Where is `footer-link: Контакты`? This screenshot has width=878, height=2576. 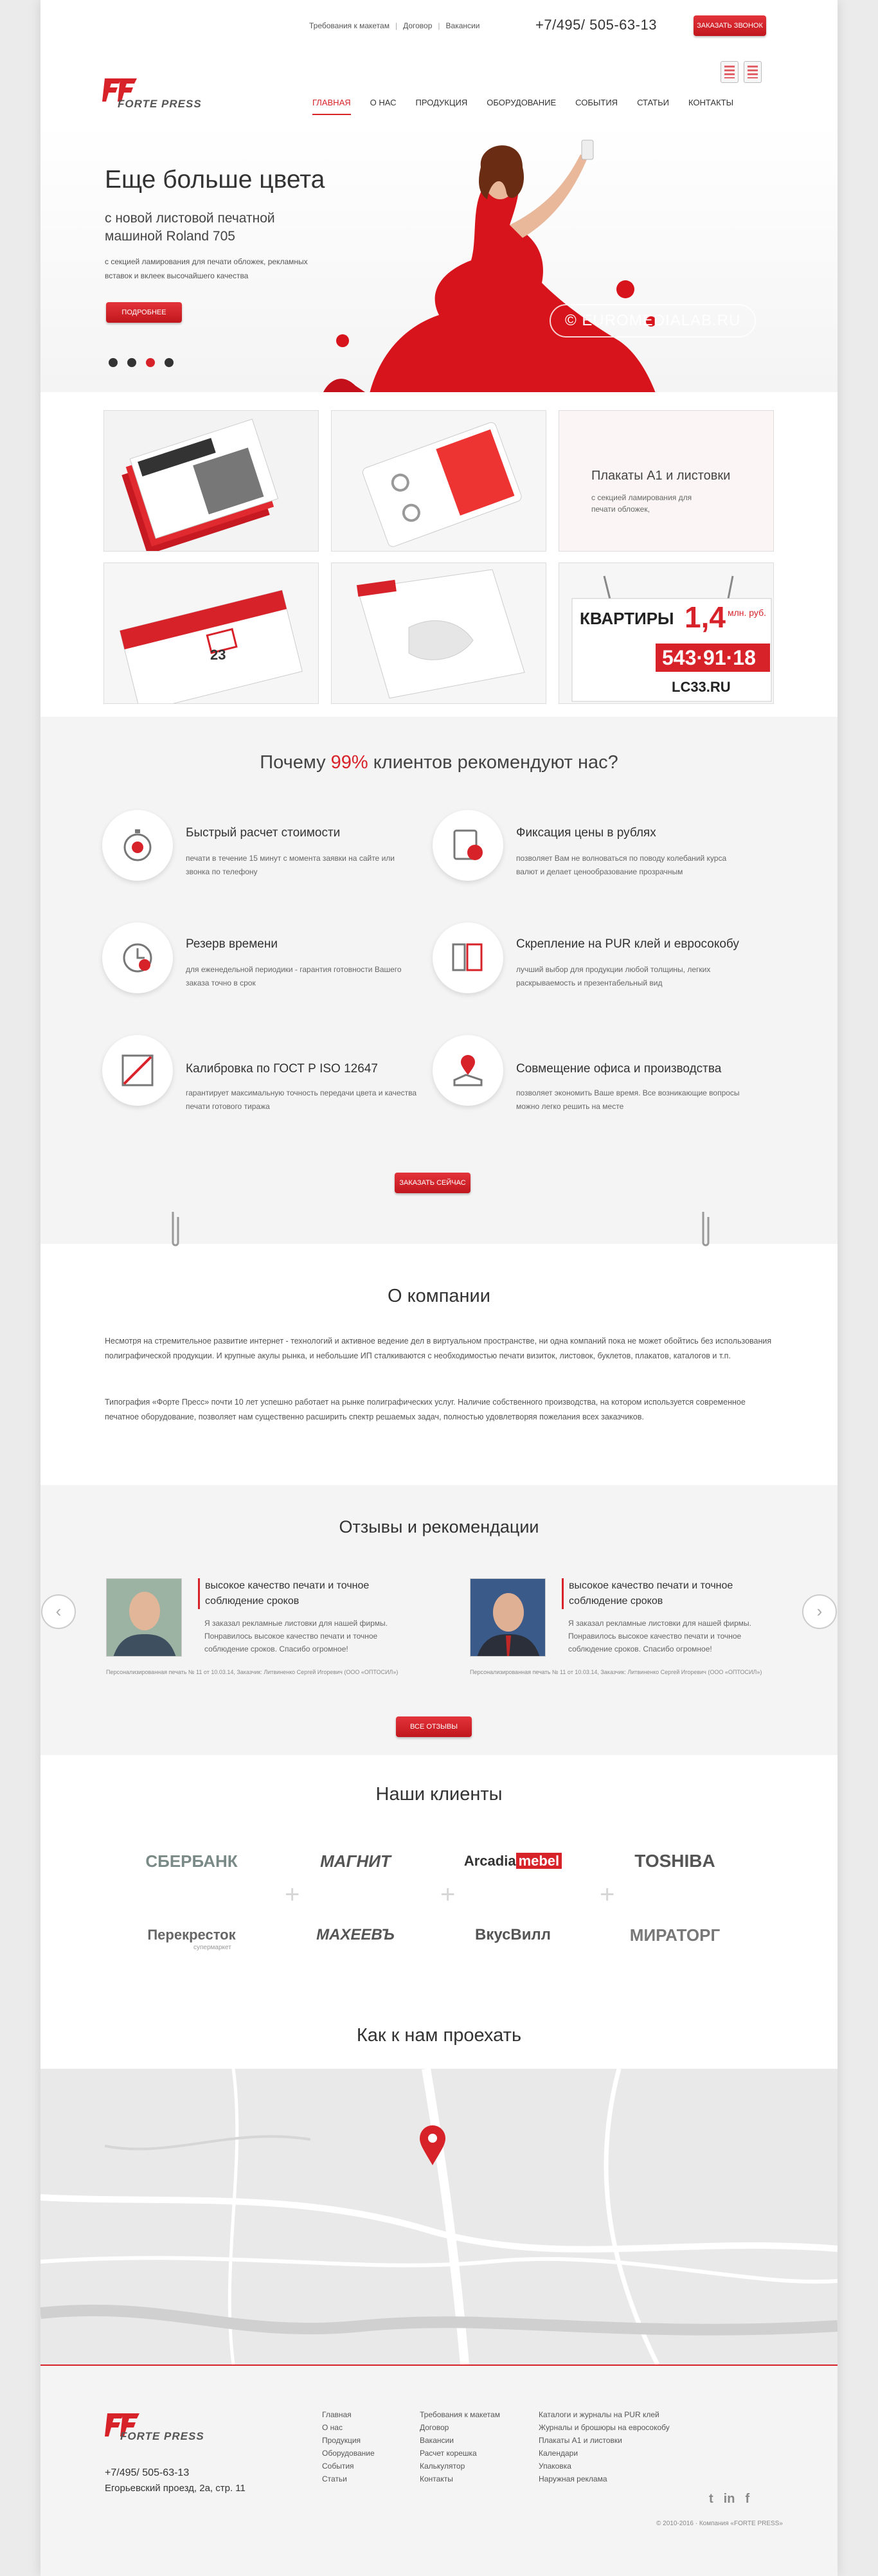
footer-link: Контакты is located at coordinates (460, 2478).